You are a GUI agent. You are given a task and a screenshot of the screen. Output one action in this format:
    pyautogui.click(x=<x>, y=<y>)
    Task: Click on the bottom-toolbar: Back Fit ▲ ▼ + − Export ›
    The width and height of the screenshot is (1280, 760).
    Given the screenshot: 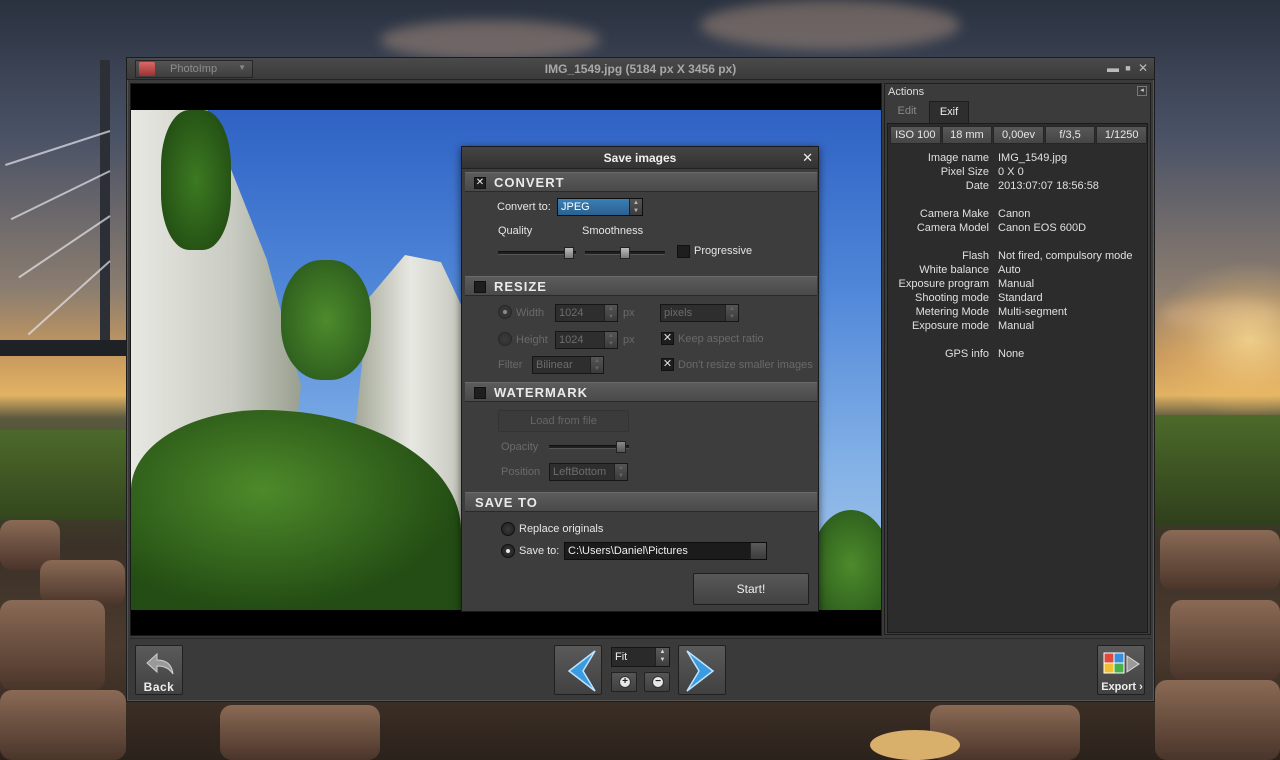 What is the action you would take?
    pyautogui.click(x=640, y=668)
    